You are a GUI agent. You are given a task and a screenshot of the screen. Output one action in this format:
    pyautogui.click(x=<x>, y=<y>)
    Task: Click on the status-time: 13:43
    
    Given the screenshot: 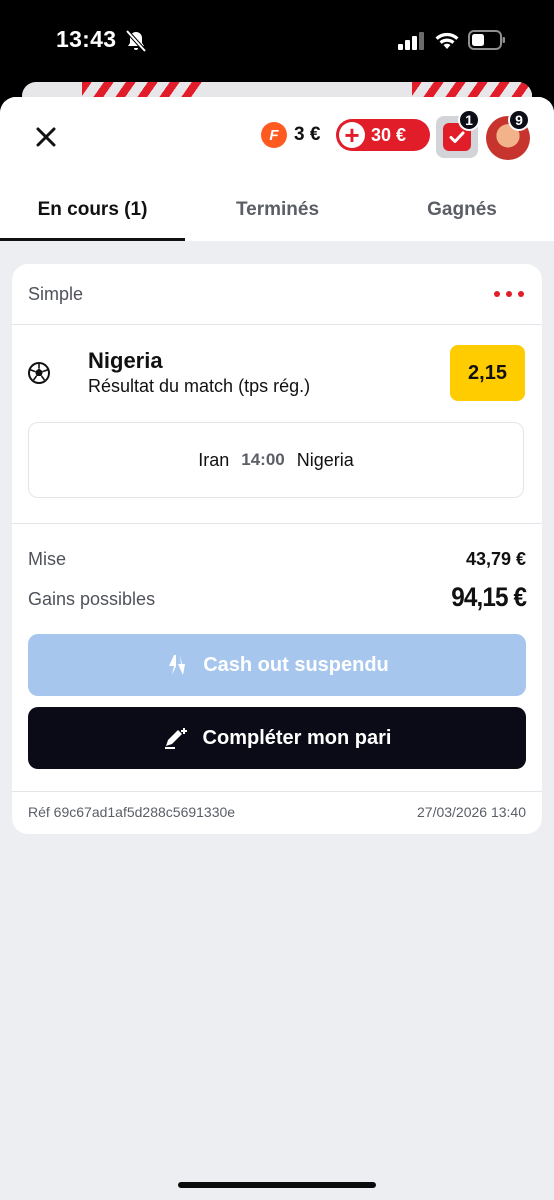 What is the action you would take?
    pyautogui.click(x=86, y=39)
    